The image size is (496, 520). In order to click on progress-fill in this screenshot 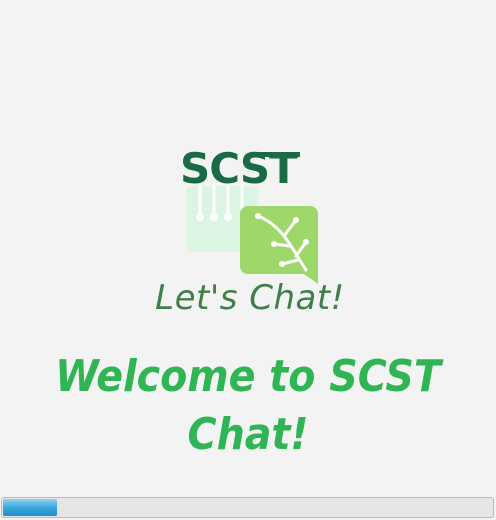, I will do `click(30, 507)`.